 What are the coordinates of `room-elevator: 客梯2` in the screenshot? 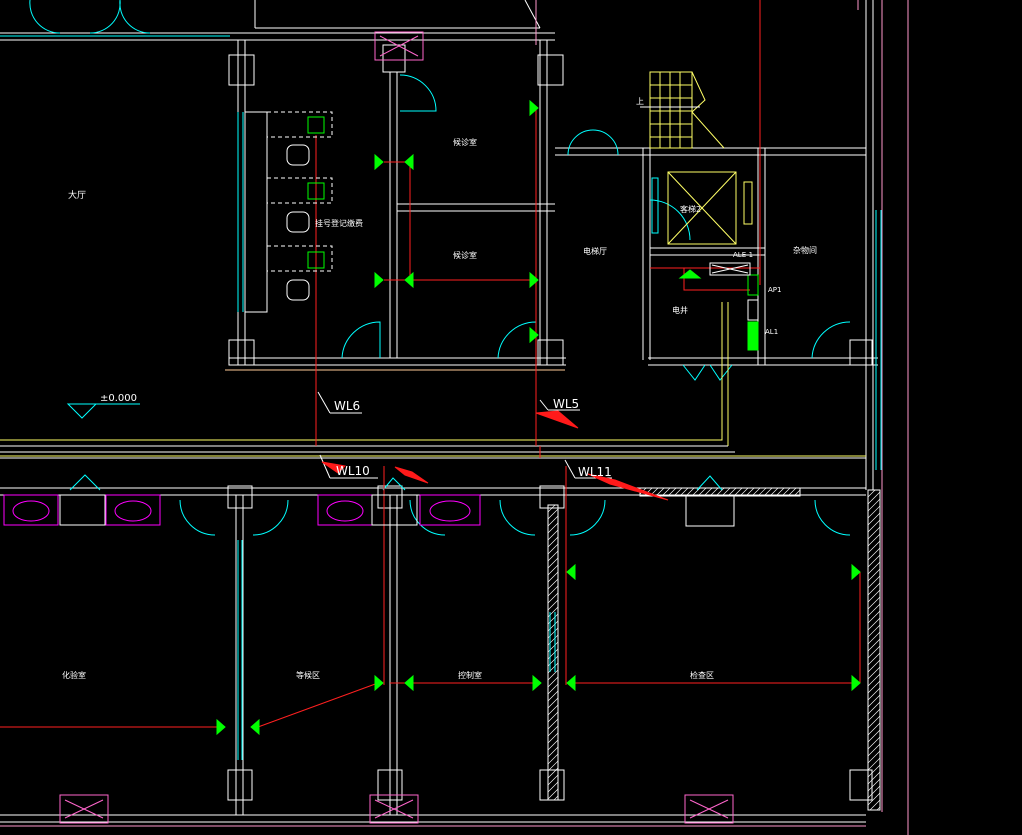 It's located at (690, 209).